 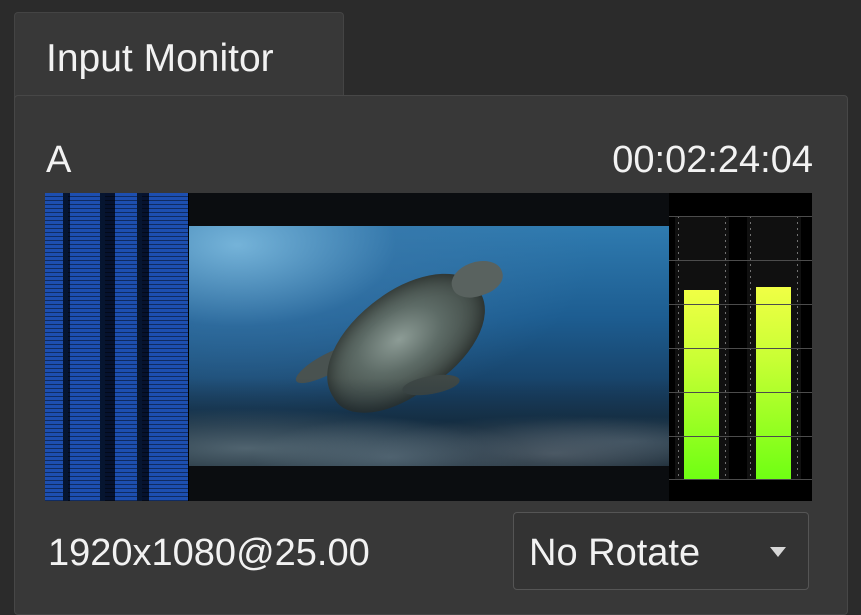 What do you see at coordinates (773, 383) in the screenshot?
I see `audio-meter-right-fill` at bounding box center [773, 383].